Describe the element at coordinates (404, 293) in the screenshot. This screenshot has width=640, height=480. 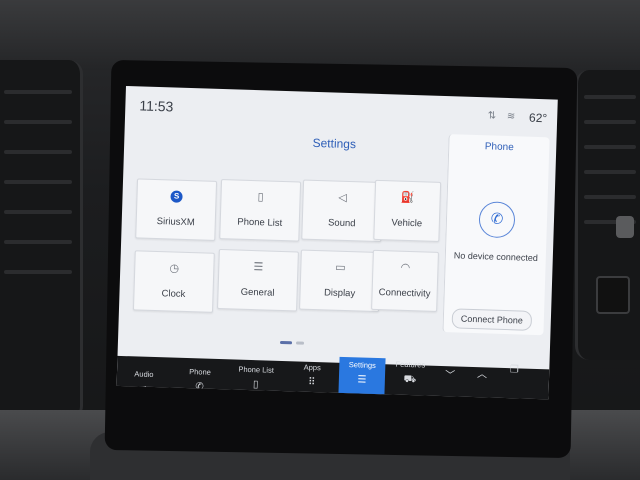
I see `tile-label: Connectivity` at that location.